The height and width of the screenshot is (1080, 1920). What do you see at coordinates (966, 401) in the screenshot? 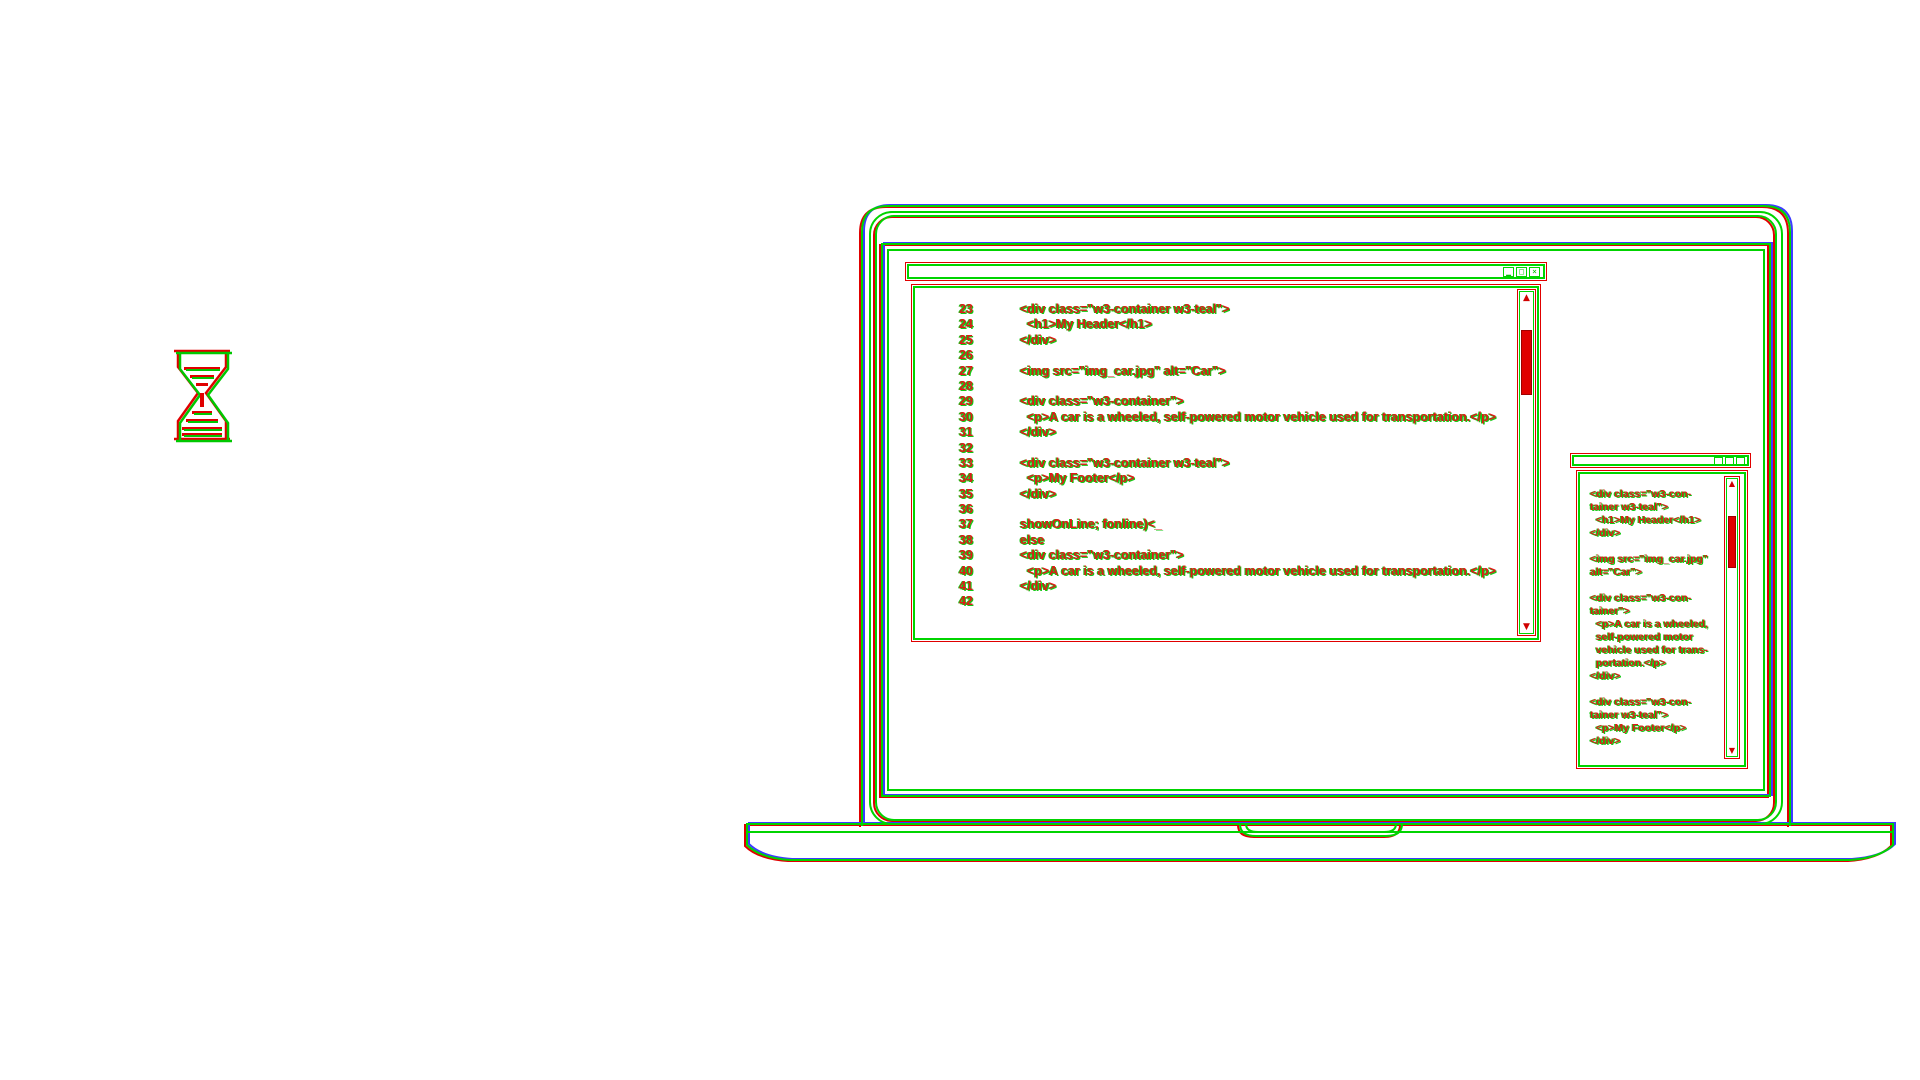
I see `line-number: 29` at bounding box center [966, 401].